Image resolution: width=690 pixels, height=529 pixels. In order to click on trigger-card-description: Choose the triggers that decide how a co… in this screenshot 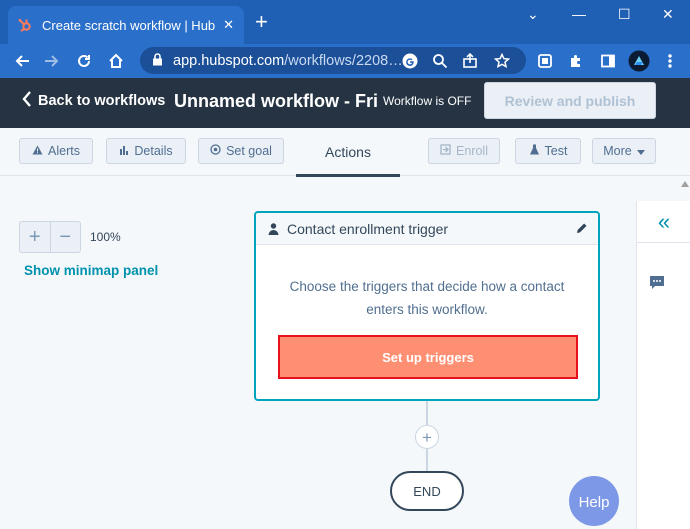, I will do `click(427, 298)`.